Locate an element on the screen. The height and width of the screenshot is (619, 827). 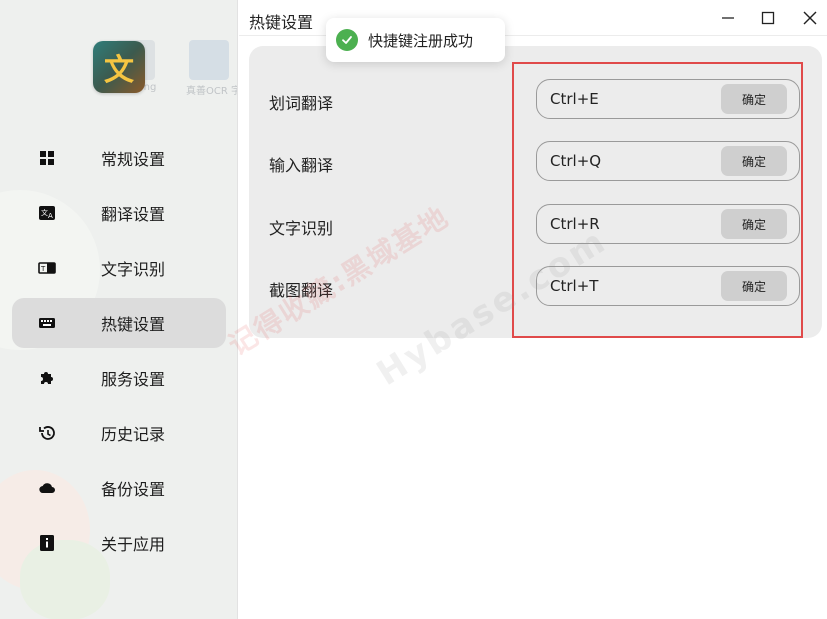
svg-text: A is located at coordinates (50, 216).